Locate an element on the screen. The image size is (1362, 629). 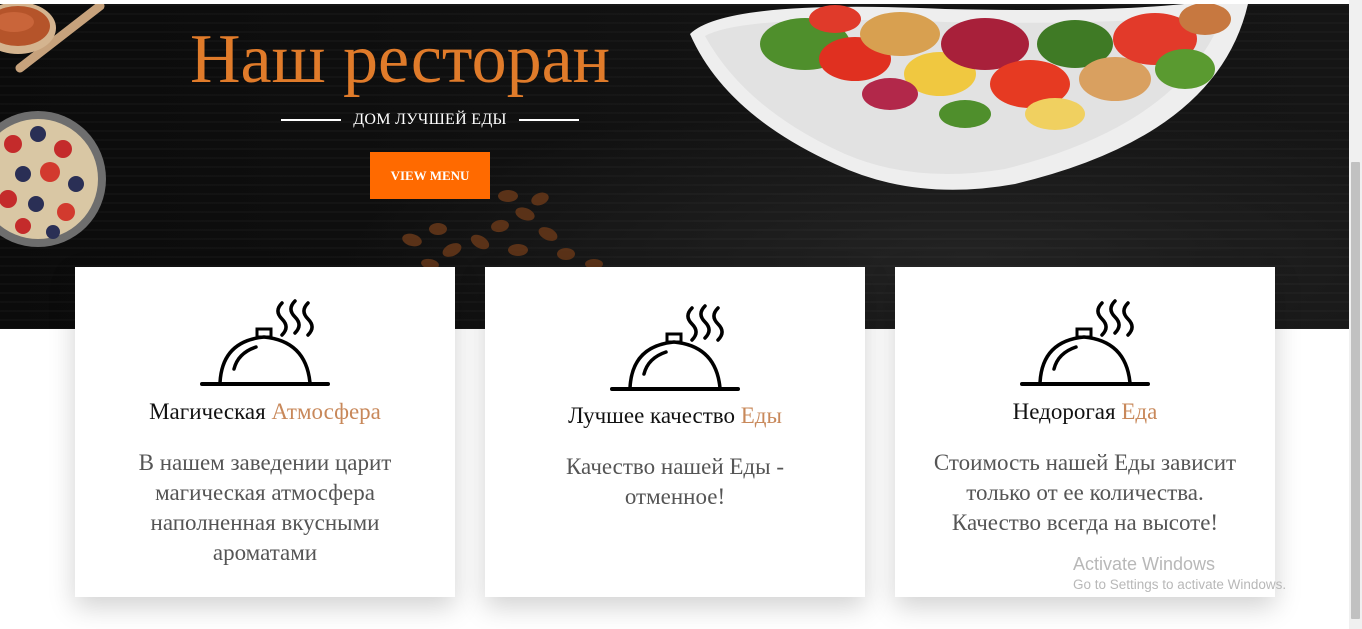
subtitle-text: ДОМ ЛУЧШЕЙ ЕДЫ is located at coordinates (430, 119).